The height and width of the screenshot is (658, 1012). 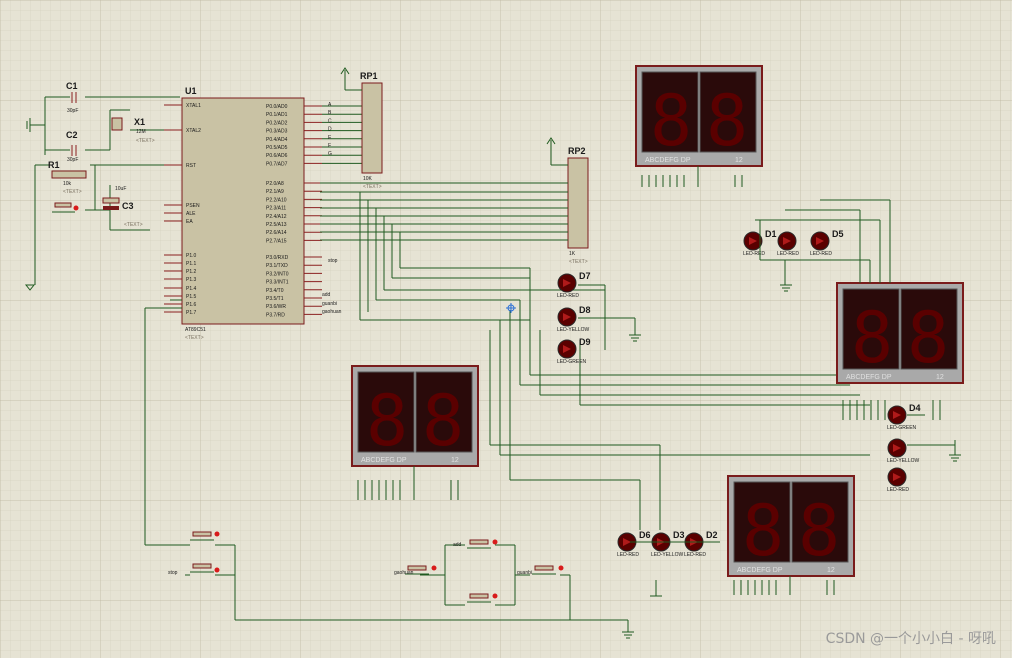 I want to click on seven-seg-display-right: 8 8 ABCDEFG DP 12, so click(x=900, y=333).